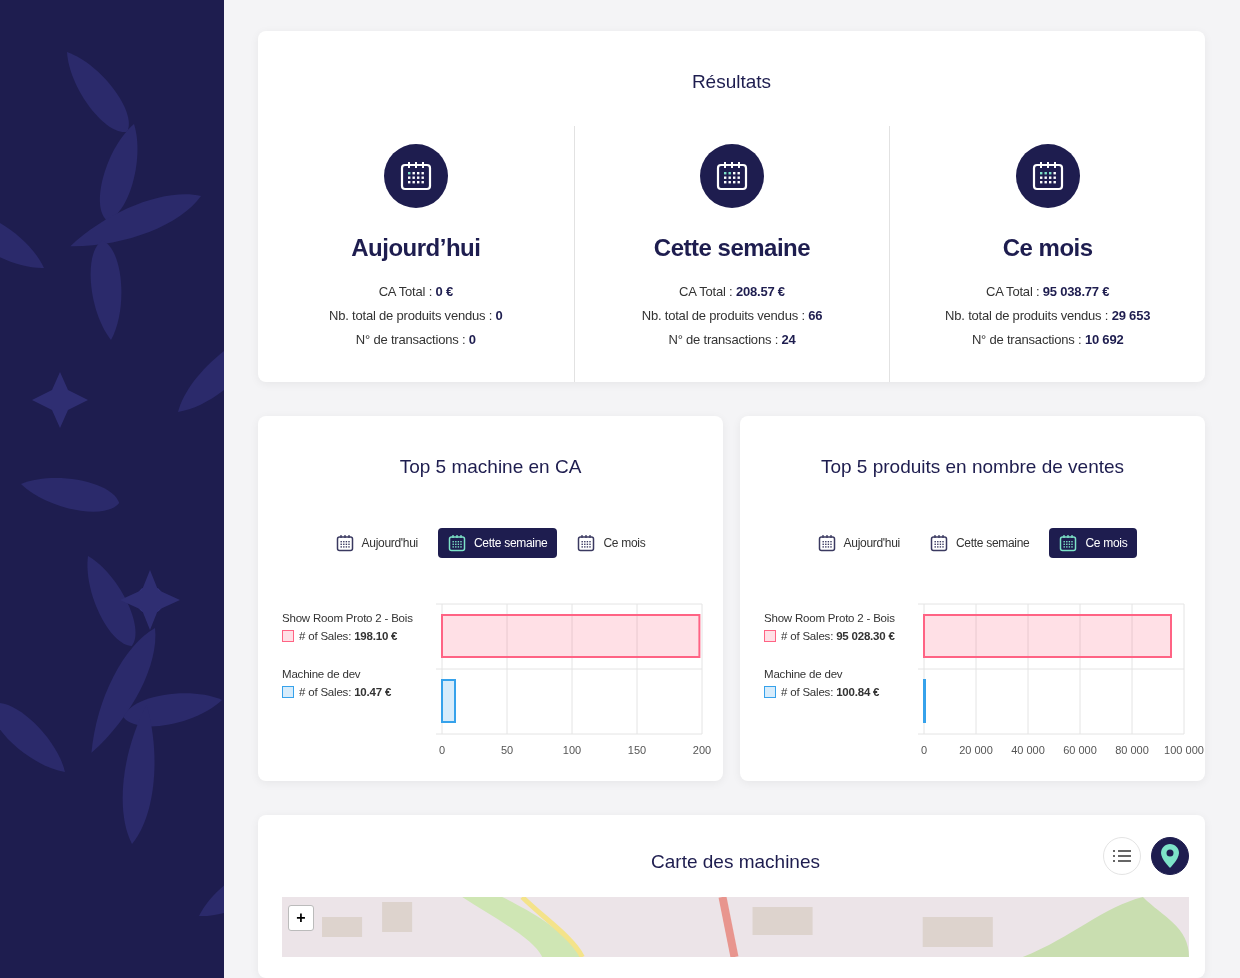  I want to click on stat-text: N° de transactions : 24, so click(732, 339).